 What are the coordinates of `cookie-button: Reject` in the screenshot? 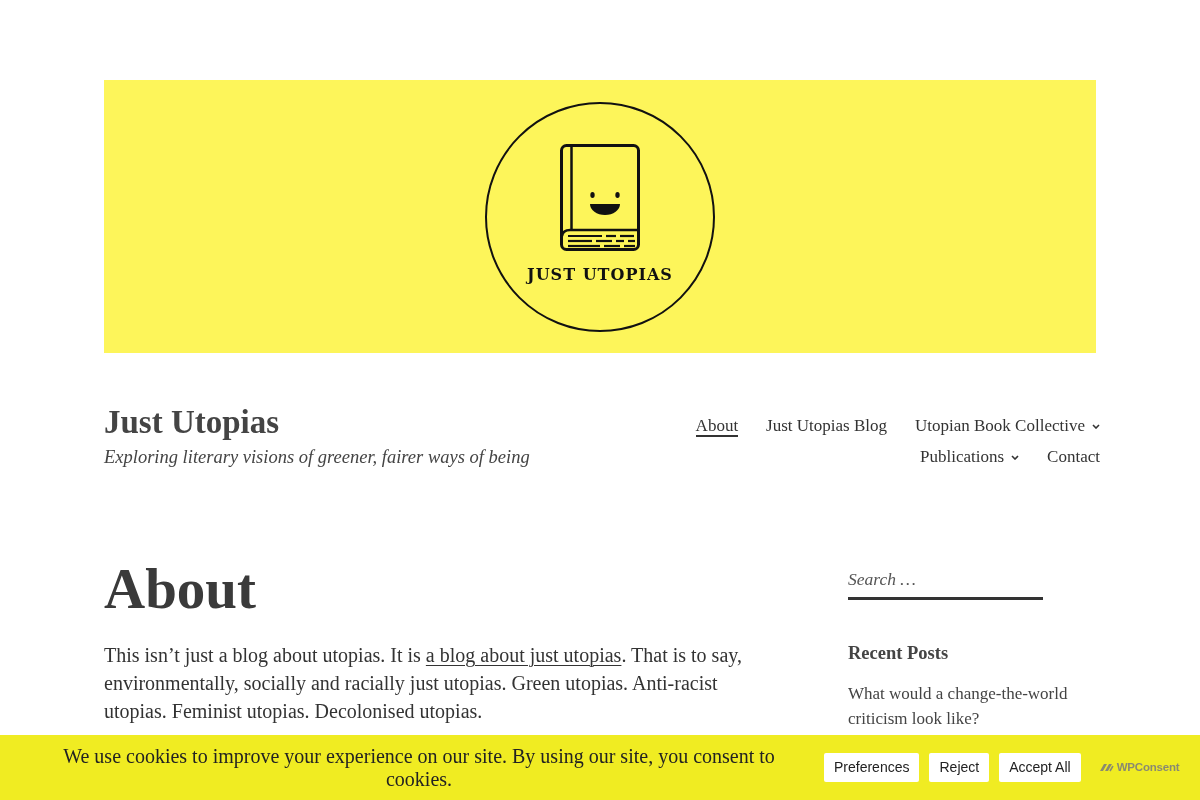 It's located at (959, 767).